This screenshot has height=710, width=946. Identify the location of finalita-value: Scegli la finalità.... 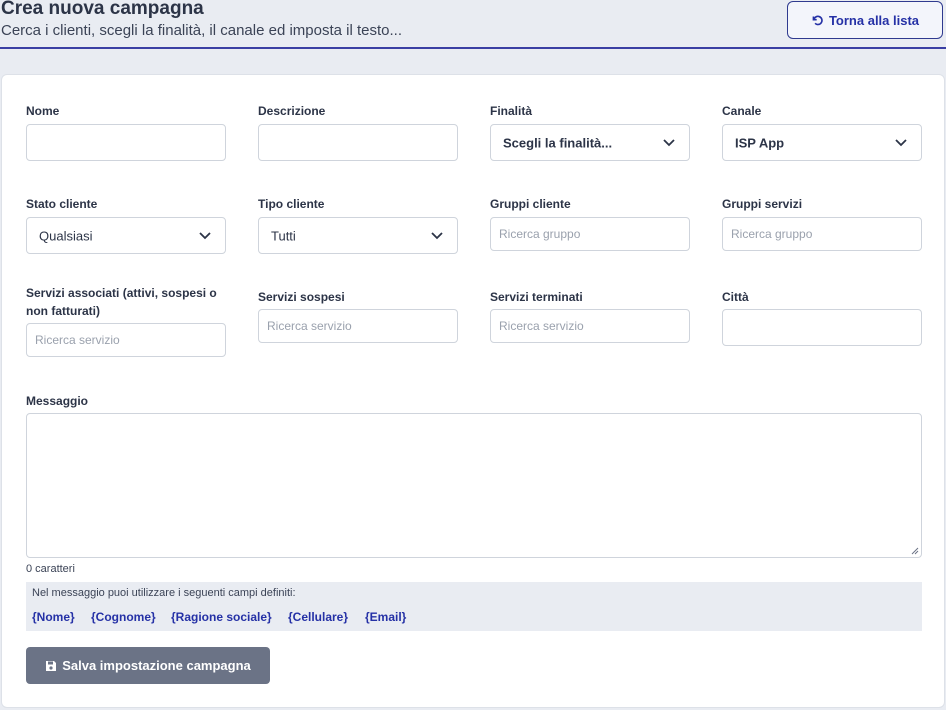
(558, 142).